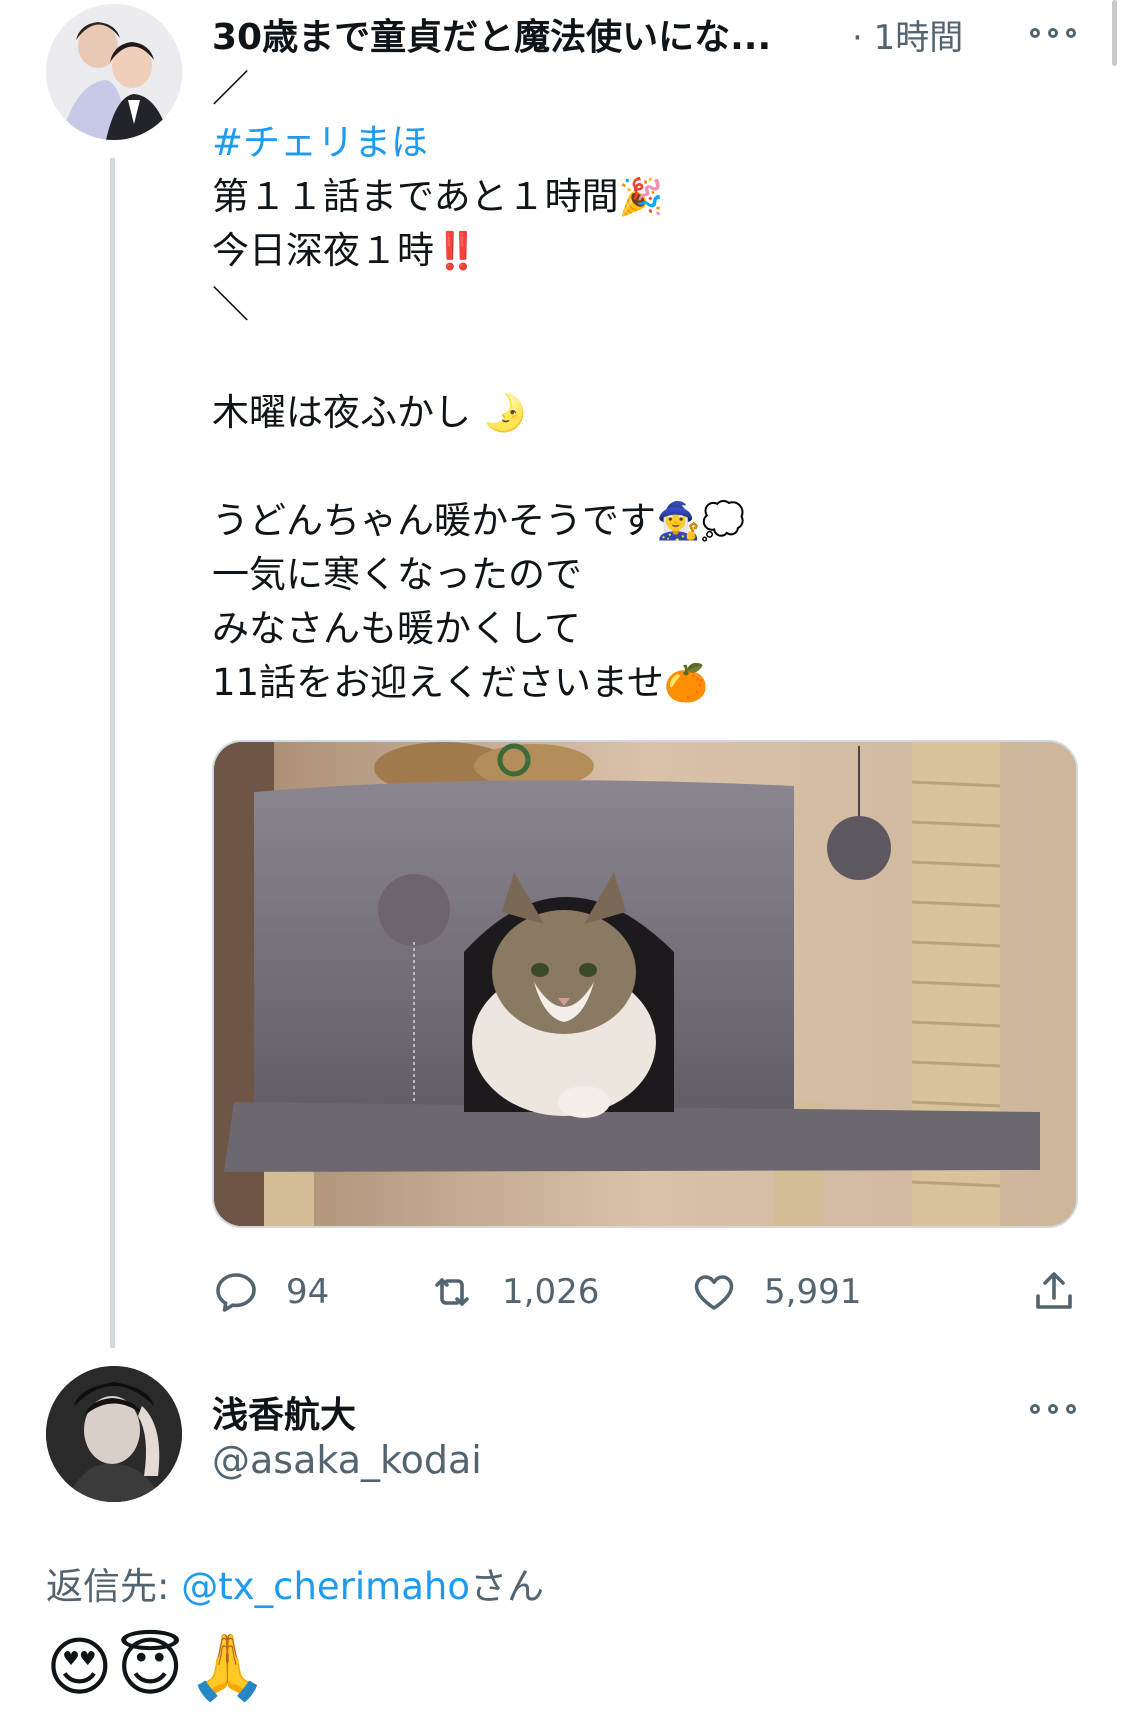  What do you see at coordinates (652, 1292) in the screenshot?
I see `tweet-actions: 94 1,026 5,991` at bounding box center [652, 1292].